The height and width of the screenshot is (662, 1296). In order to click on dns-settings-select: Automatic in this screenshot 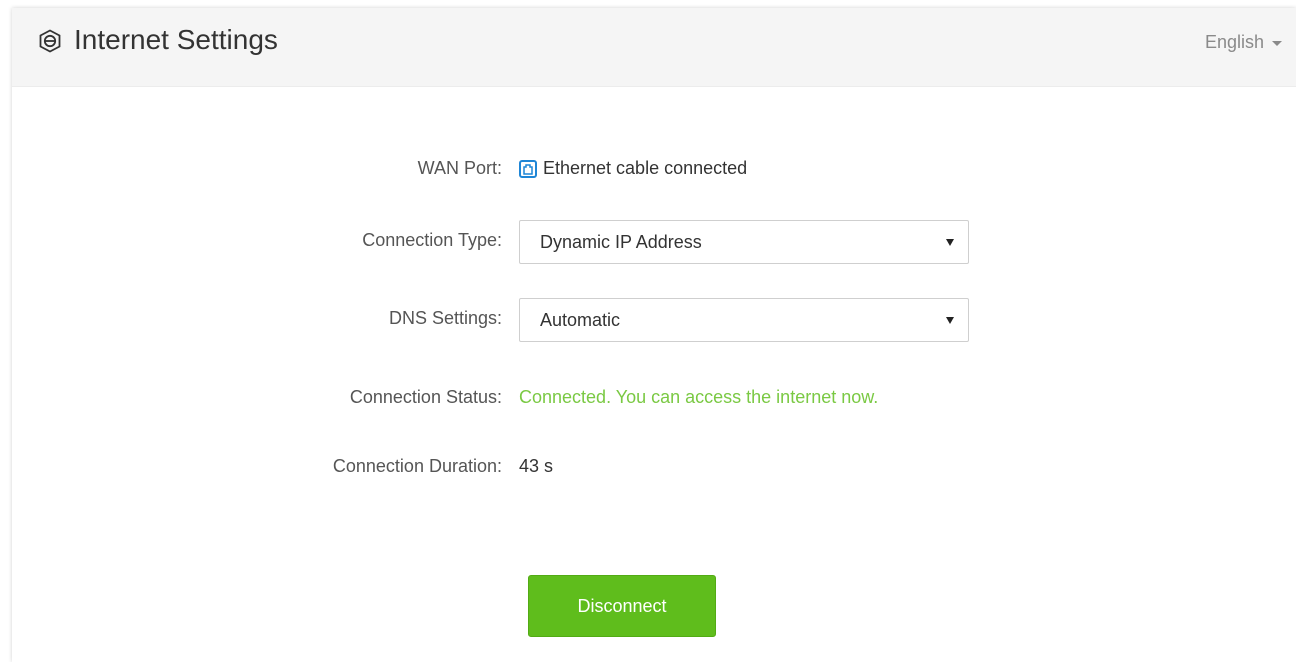, I will do `click(744, 320)`.